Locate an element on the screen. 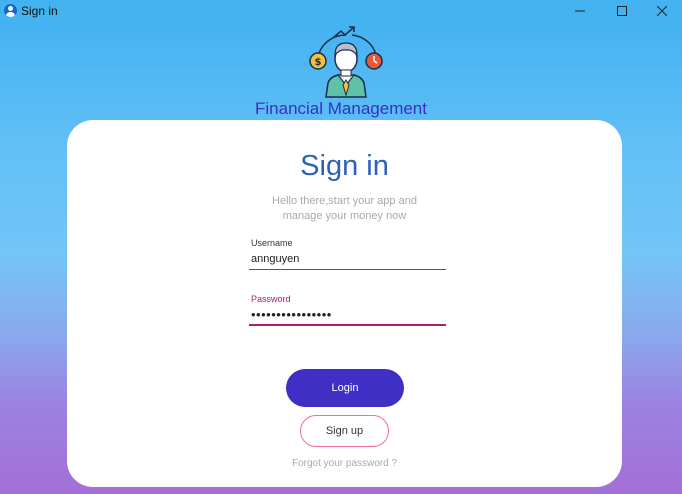  financial-manager-icon: $ is located at coordinates (346, 62).